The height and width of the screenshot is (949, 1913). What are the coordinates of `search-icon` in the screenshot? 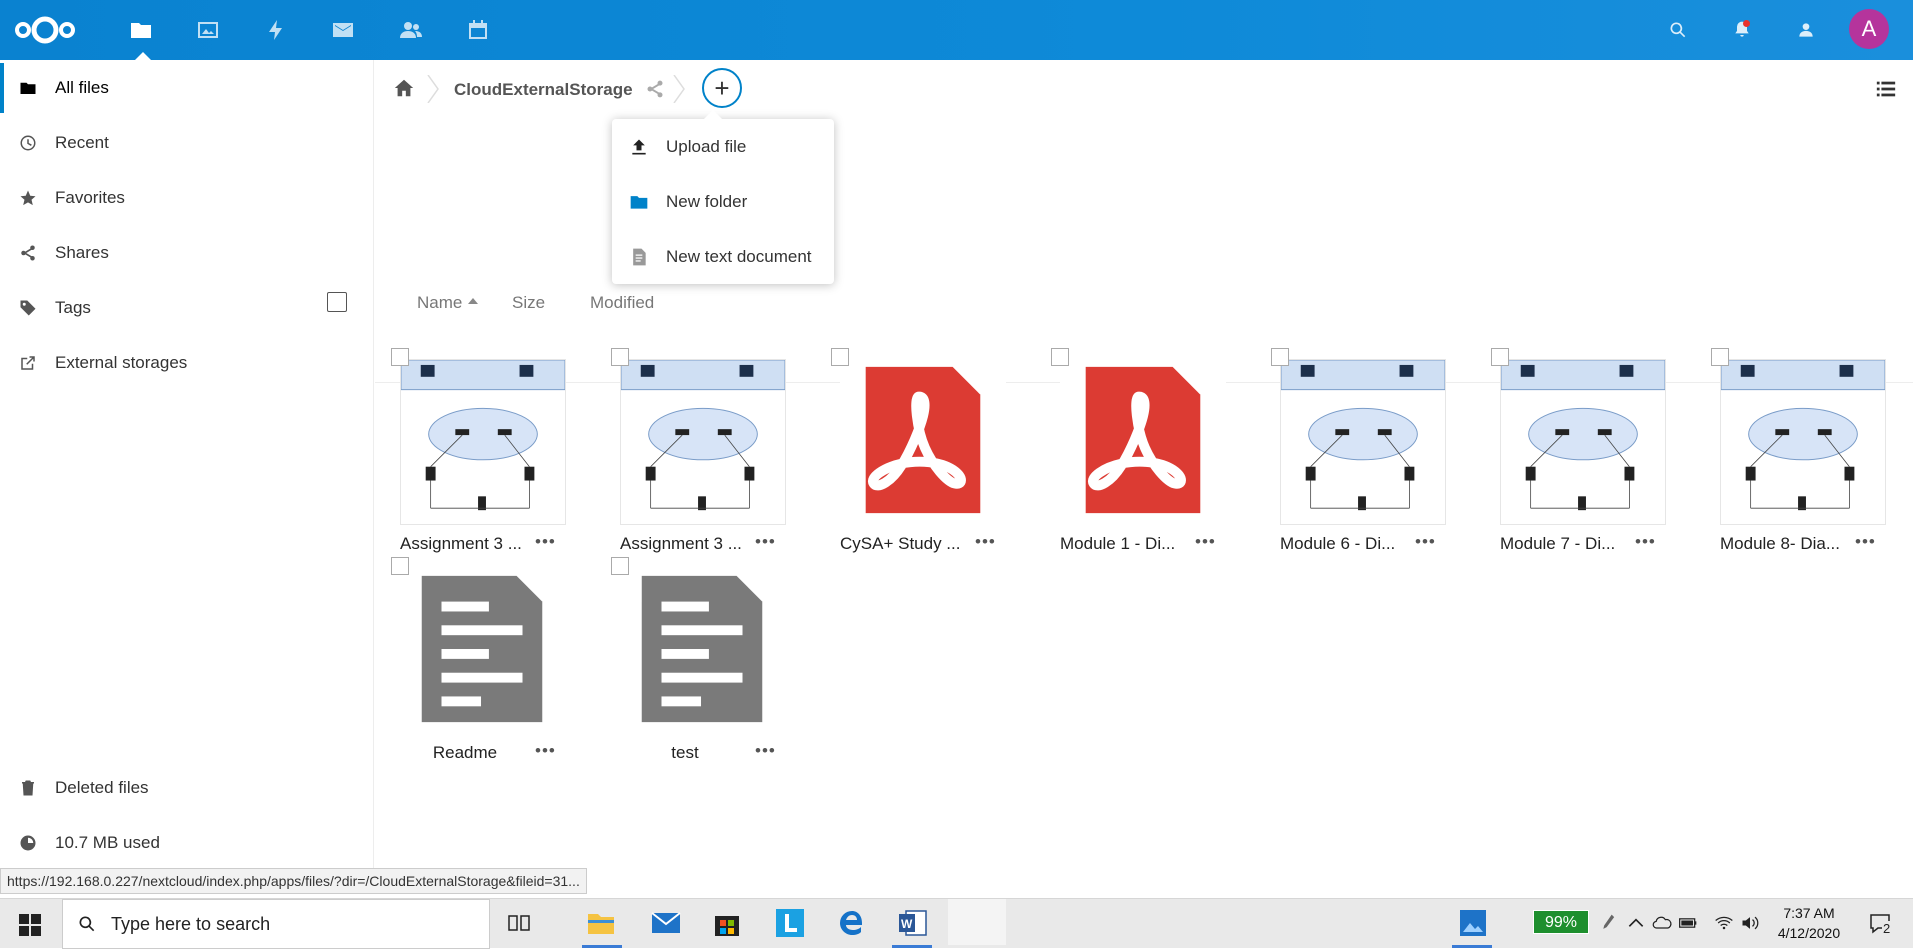 It's located at (1678, 30).